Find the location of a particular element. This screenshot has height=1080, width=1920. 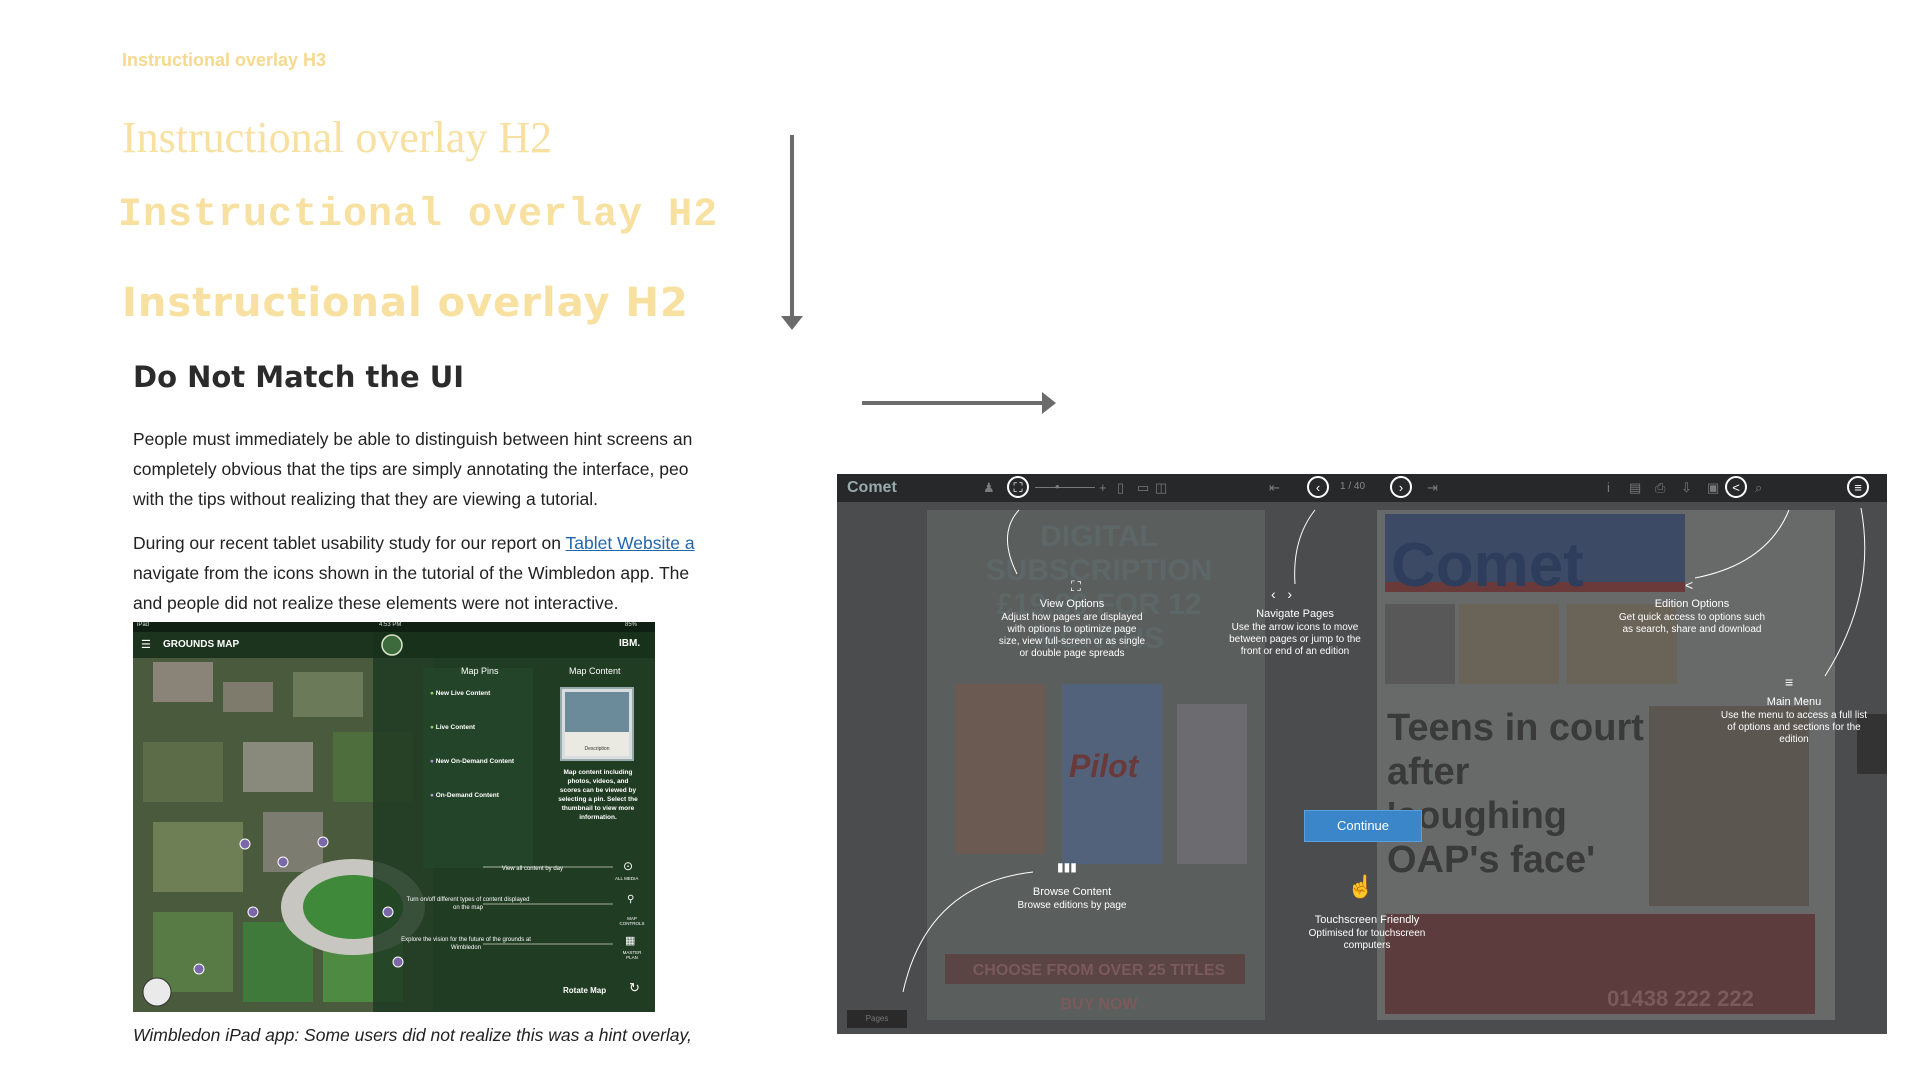

browse-desc: Browse editions by page is located at coordinates (1072, 905).